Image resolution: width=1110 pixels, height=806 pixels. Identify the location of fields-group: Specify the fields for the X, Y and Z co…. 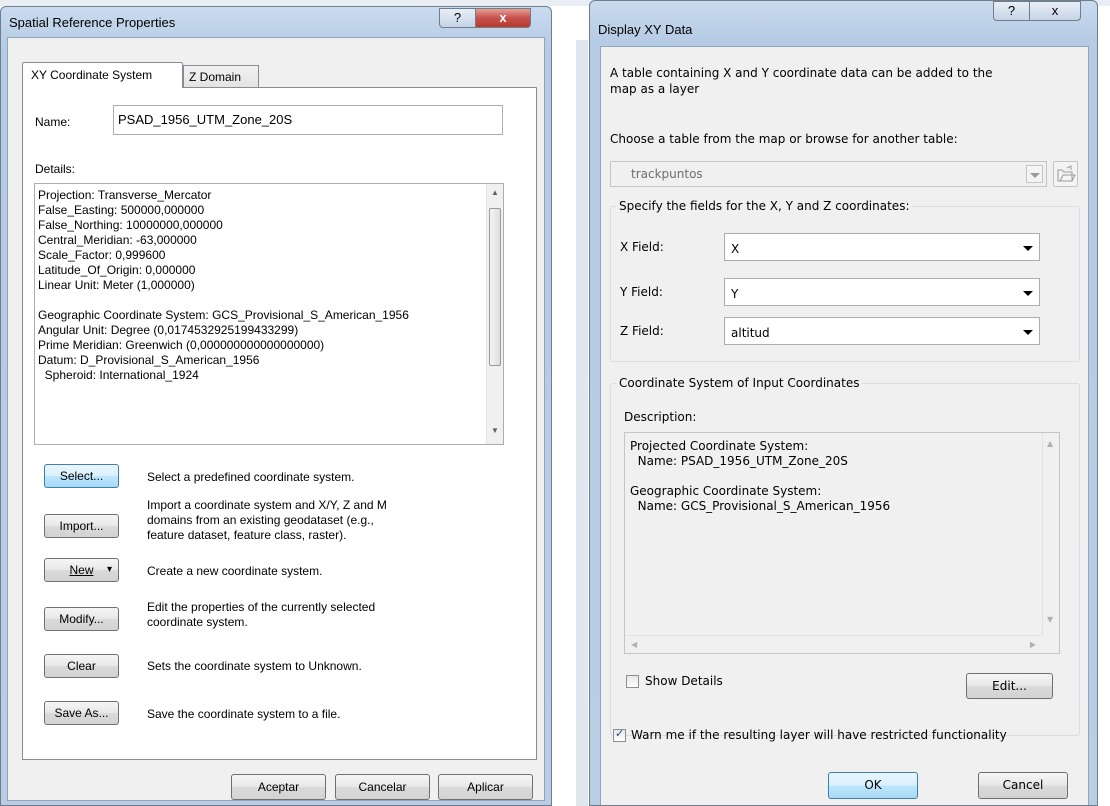
(845, 280).